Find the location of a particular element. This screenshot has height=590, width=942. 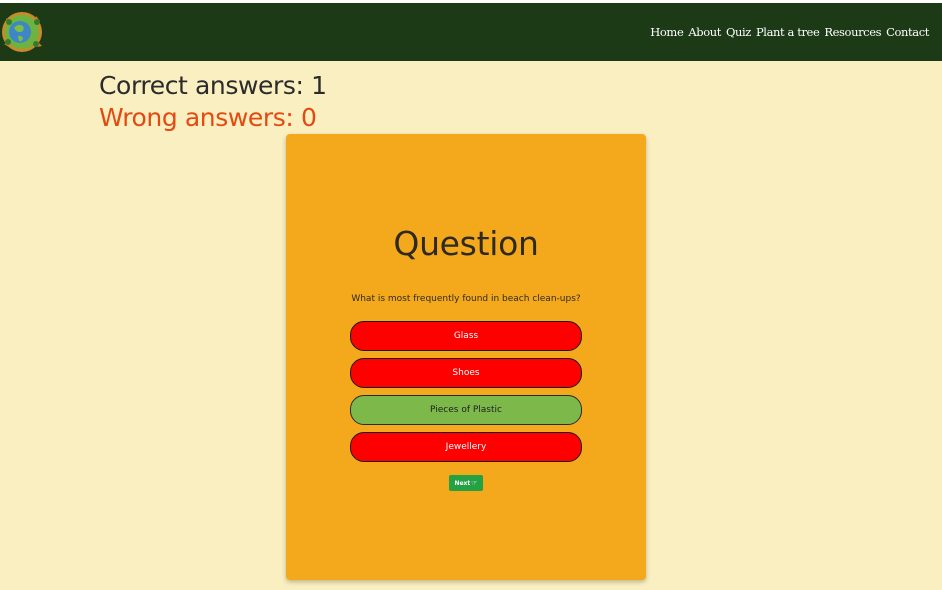

answer-button-glass: Glass is located at coordinates (466, 336).